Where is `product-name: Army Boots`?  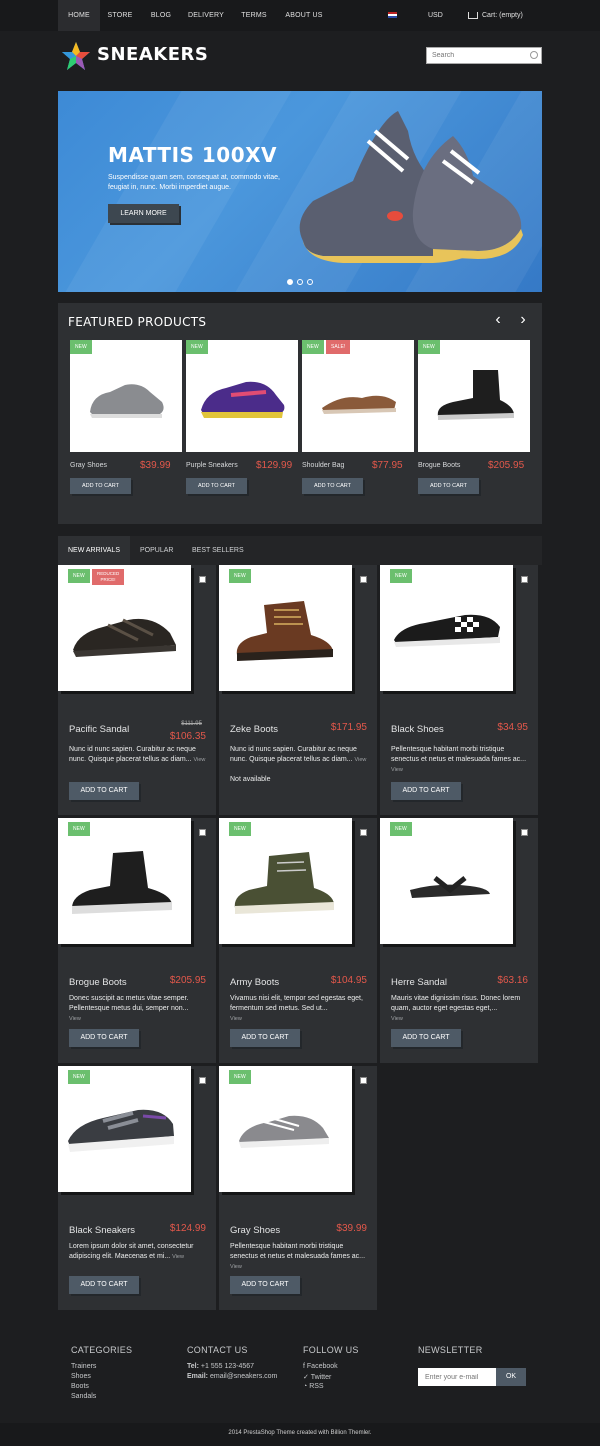
product-name: Army Boots is located at coordinates (254, 982).